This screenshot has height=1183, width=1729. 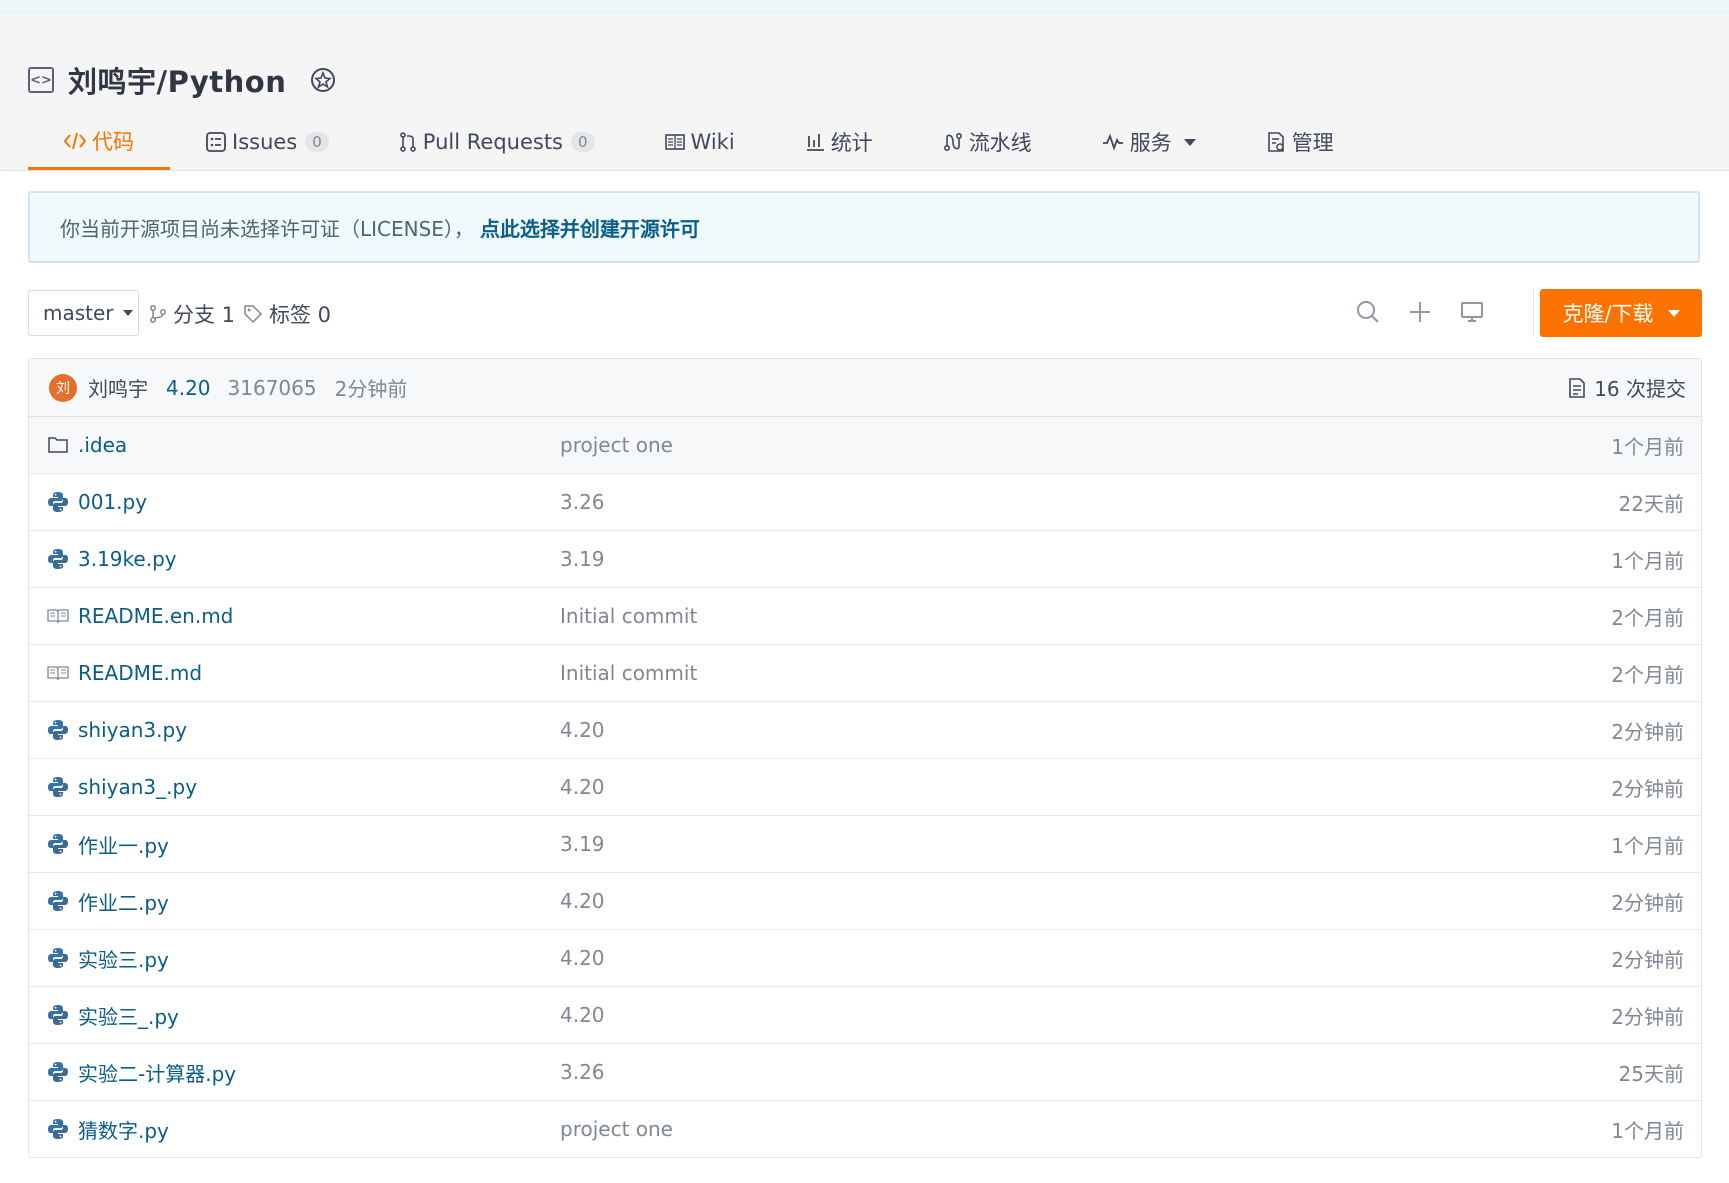 I want to click on license-notice: 你当前开源项目尚未选择许可证（LICENSE）， 点此选择并创建开源许可, so click(x=864, y=227).